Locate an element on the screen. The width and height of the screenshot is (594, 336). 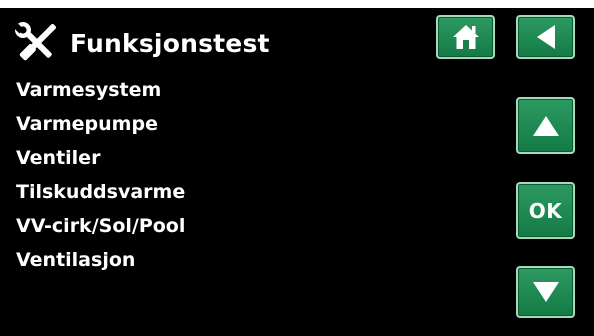
scroll-down-button is located at coordinates (545, 292).